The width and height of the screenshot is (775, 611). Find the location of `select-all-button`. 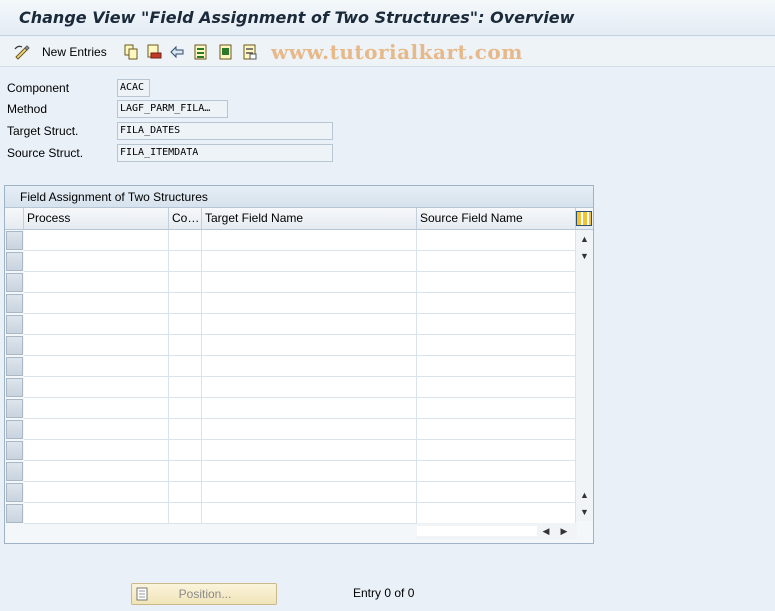

select-all-button is located at coordinates (201, 52).